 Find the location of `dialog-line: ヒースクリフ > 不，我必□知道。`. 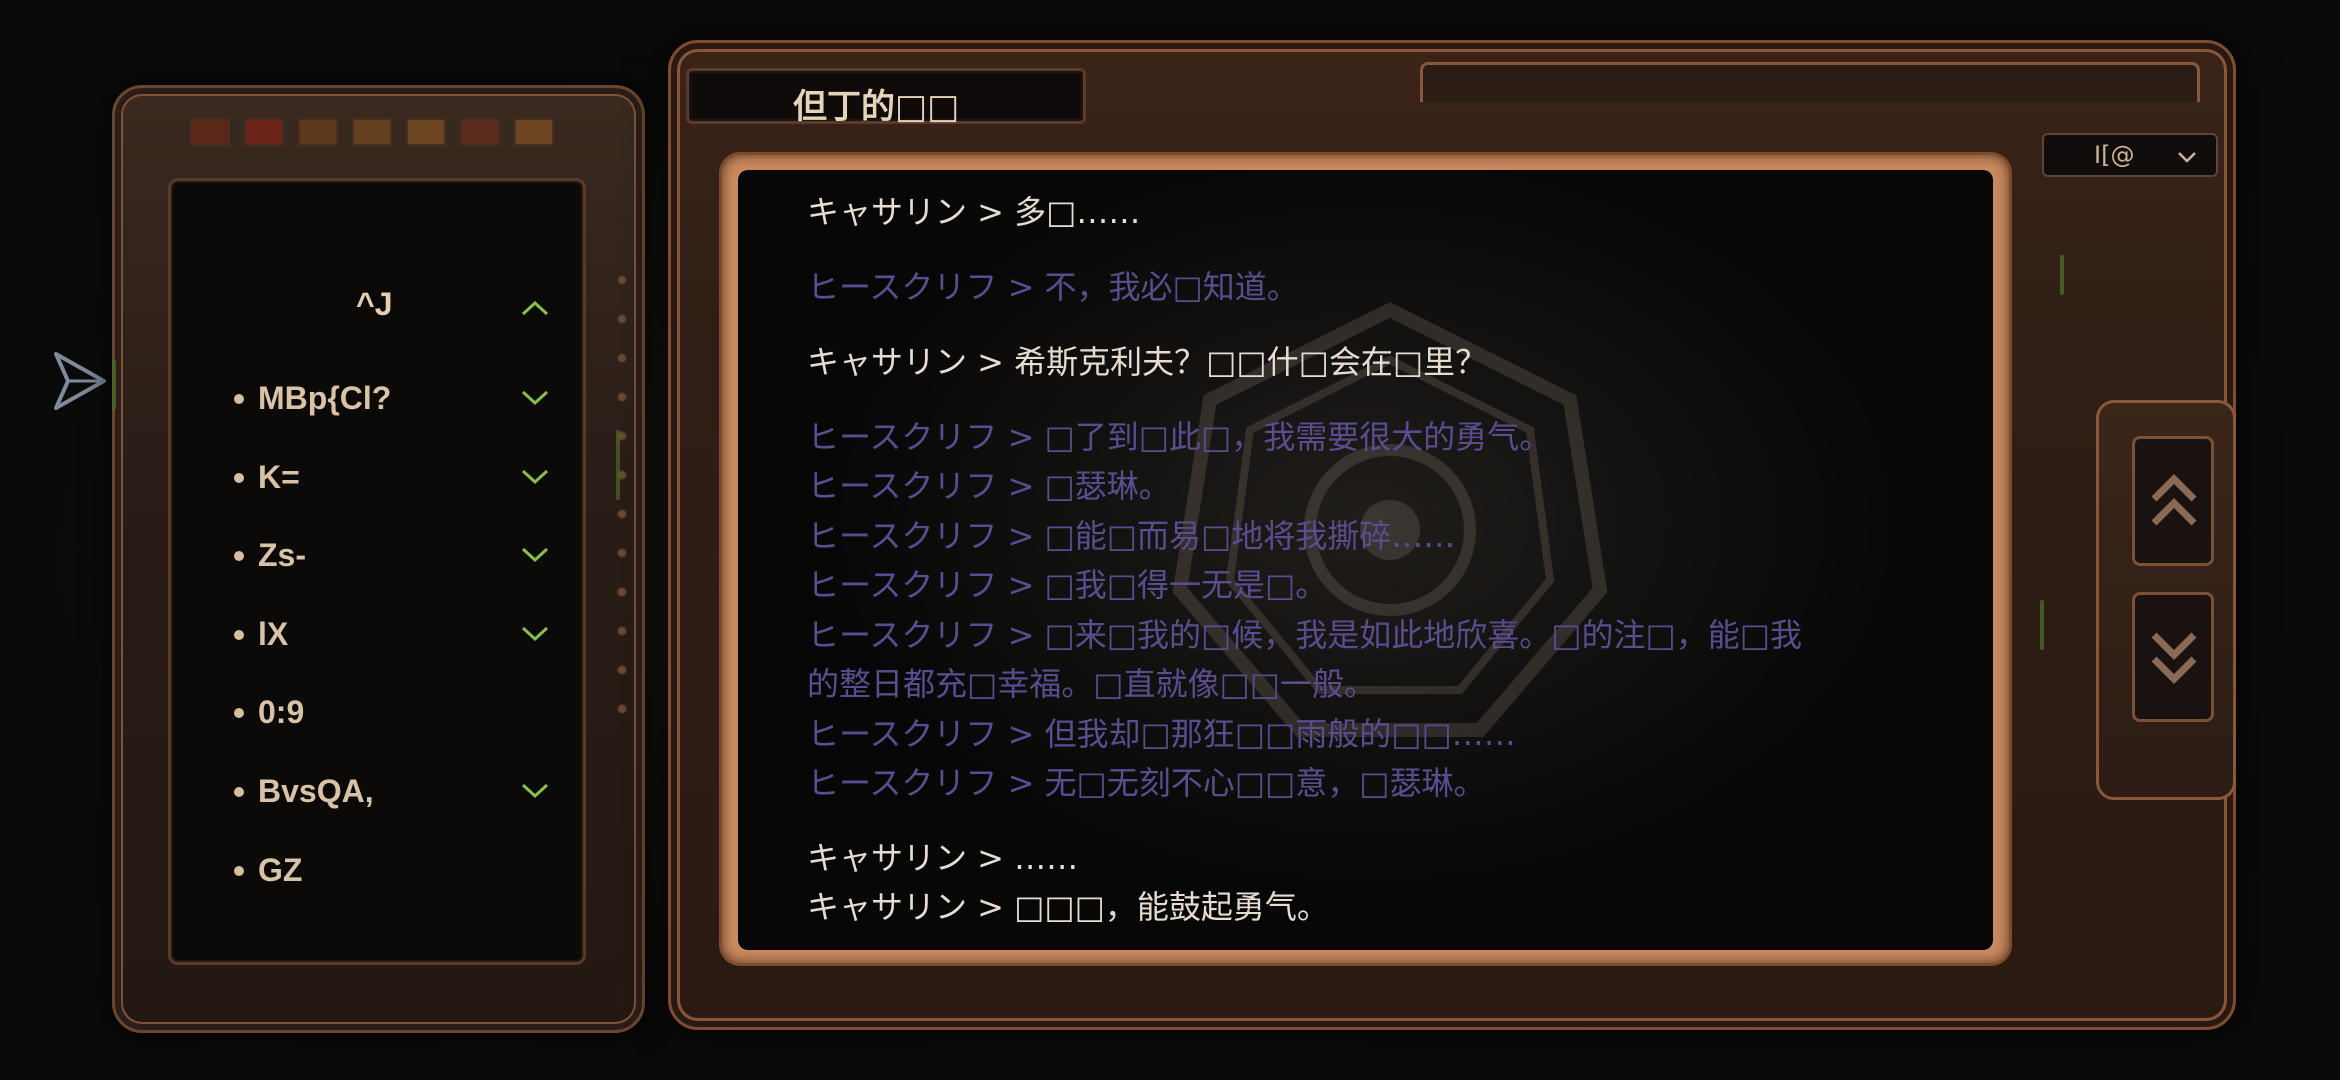

dialog-line: ヒースクリフ > 不，我必□知道。 is located at coordinates (1053, 287).